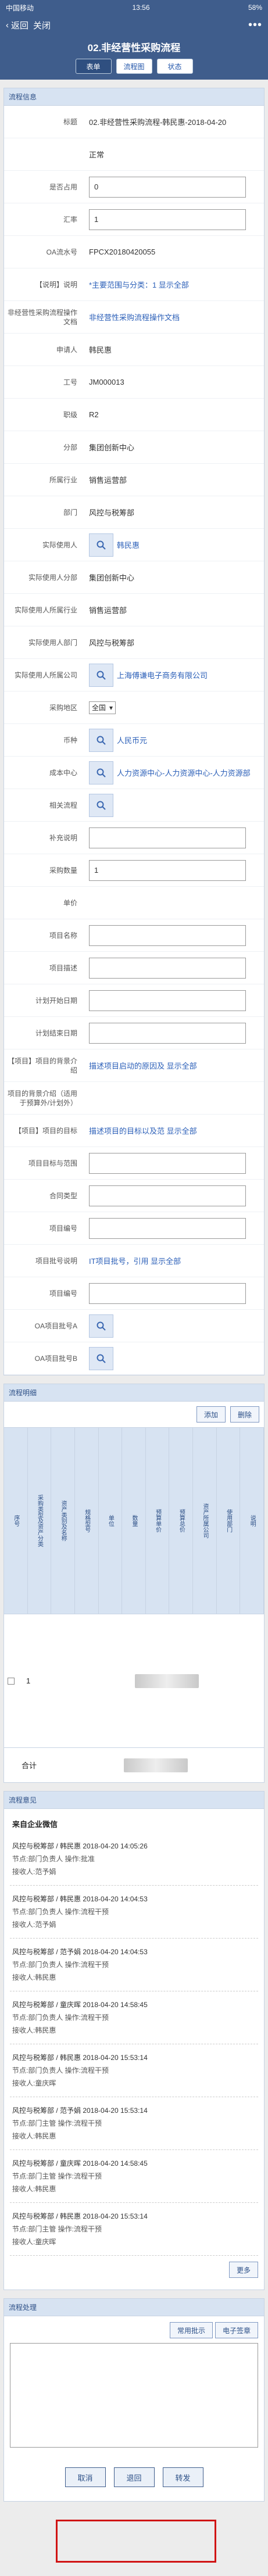 Image resolution: width=268 pixels, height=2576 pixels. What do you see at coordinates (134, 1800) in the screenshot?
I see `opinion-section-title: 流程意见` at bounding box center [134, 1800].